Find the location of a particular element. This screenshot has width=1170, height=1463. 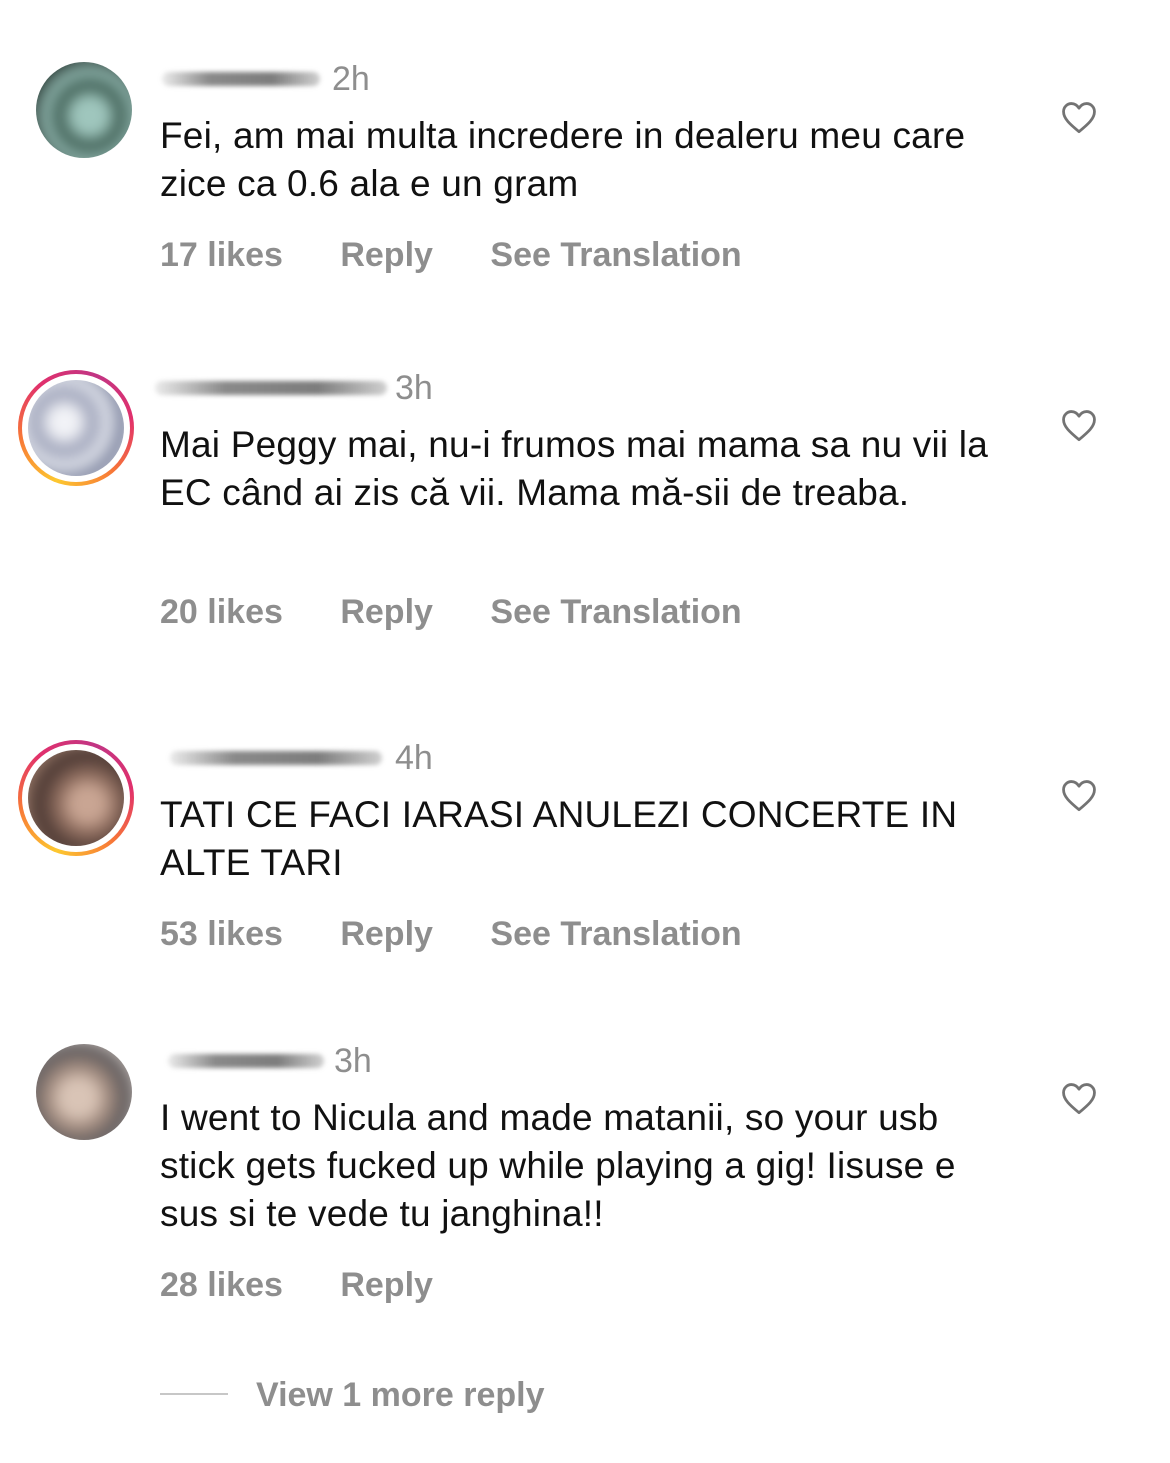

comment-time: 2h is located at coordinates (351, 79).